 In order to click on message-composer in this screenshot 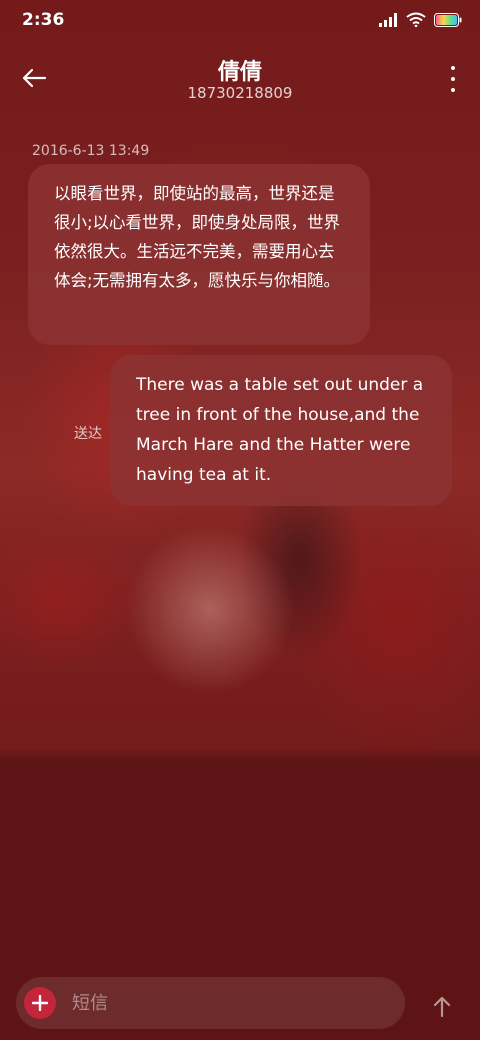, I will do `click(210, 1003)`.